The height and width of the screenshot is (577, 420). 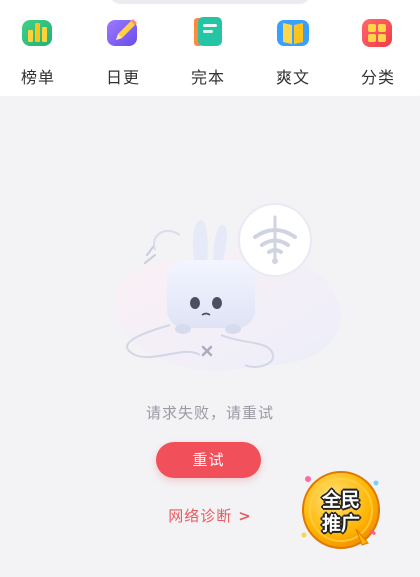 What do you see at coordinates (200, 516) in the screenshot?
I see `diagnose-label: 网络诊断` at bounding box center [200, 516].